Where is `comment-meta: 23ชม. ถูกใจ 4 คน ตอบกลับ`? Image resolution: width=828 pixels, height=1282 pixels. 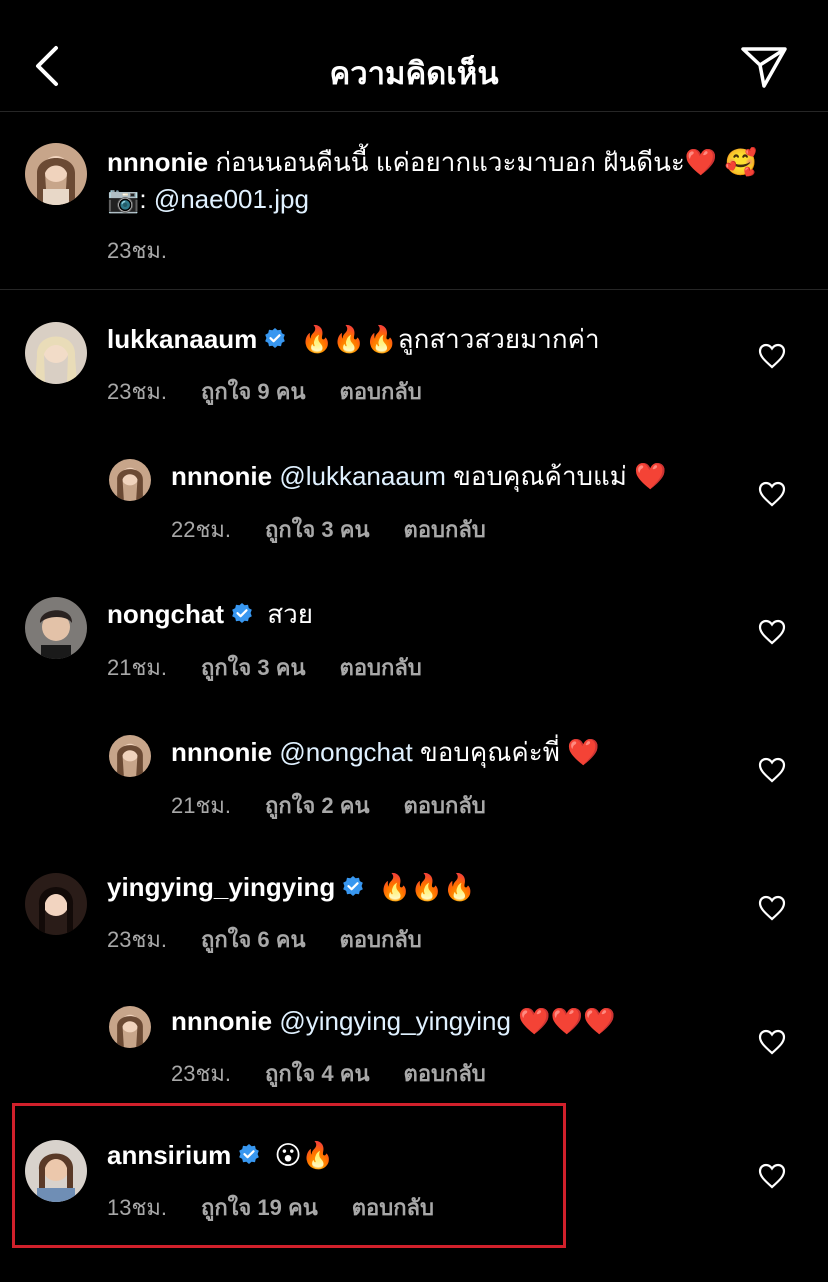 comment-meta: 23ชม. ถูกใจ 4 คน ตอบกลับ is located at coordinates (345, 1073).